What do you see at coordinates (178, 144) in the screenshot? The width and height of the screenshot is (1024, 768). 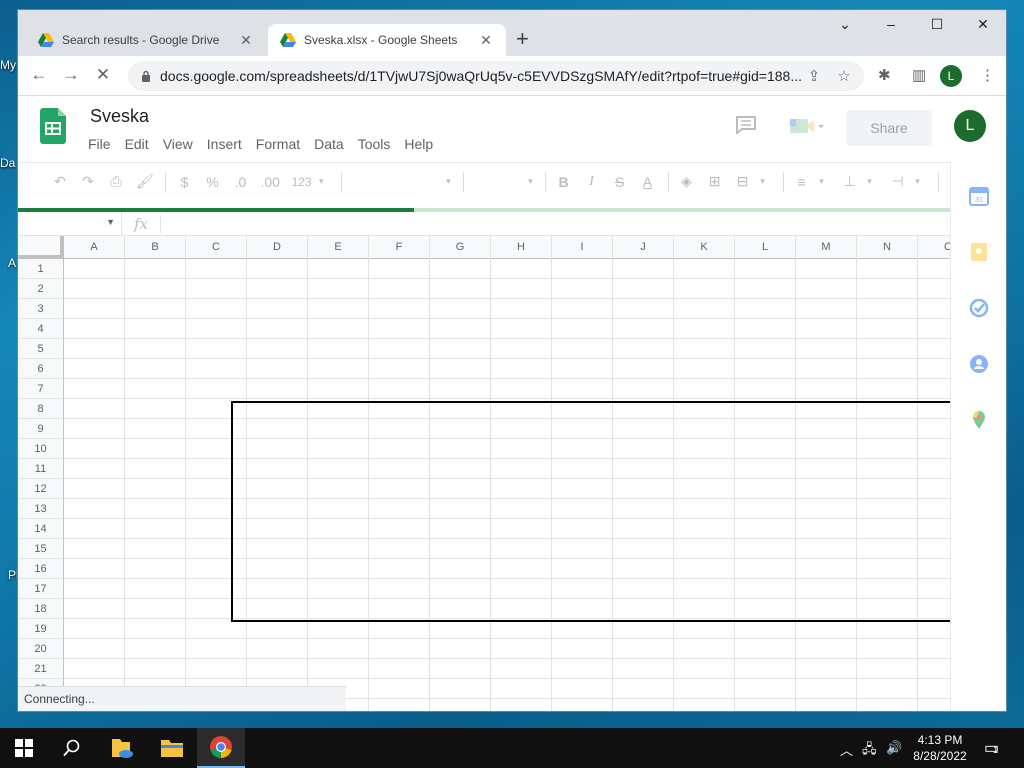 I see `menu-view: View` at bounding box center [178, 144].